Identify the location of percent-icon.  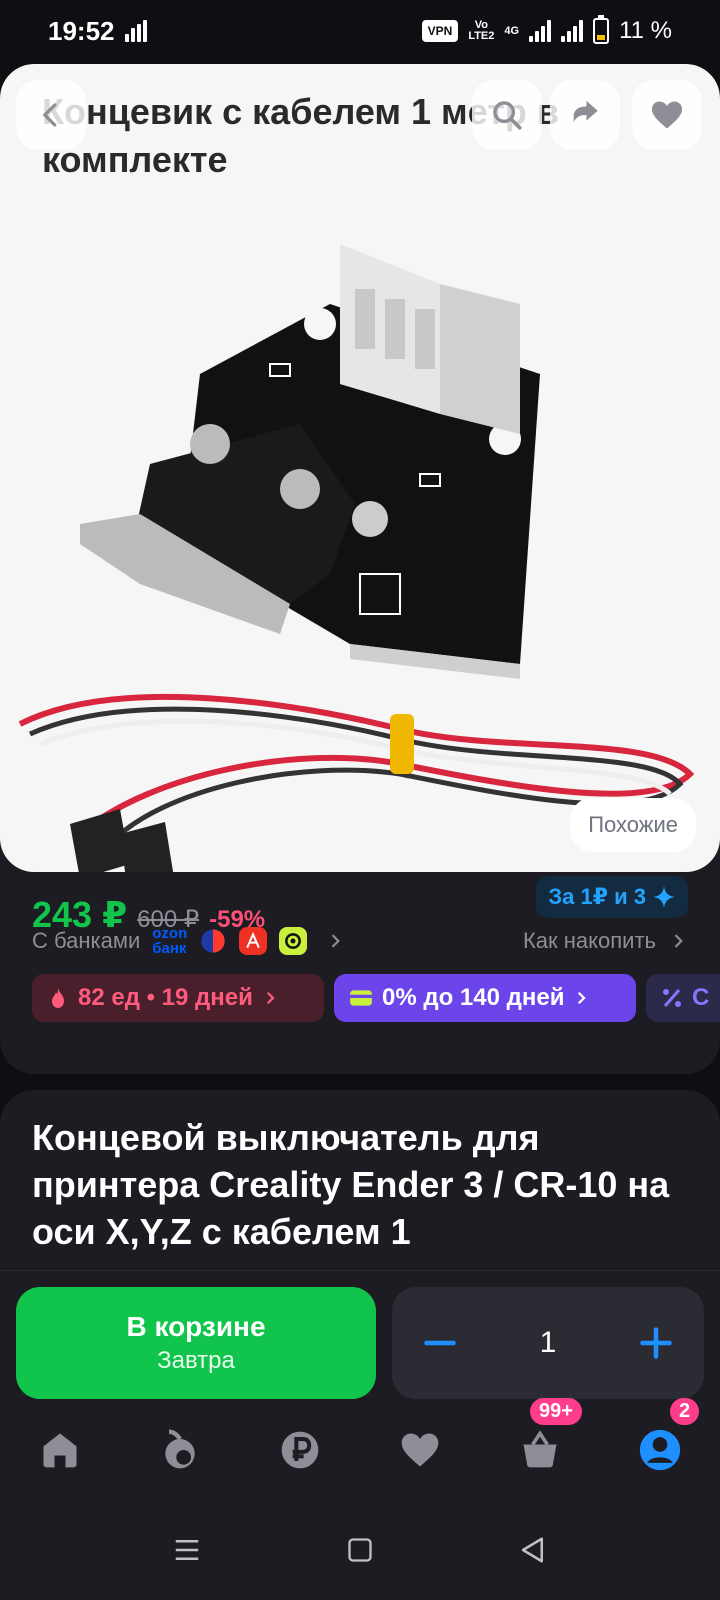
(672, 998).